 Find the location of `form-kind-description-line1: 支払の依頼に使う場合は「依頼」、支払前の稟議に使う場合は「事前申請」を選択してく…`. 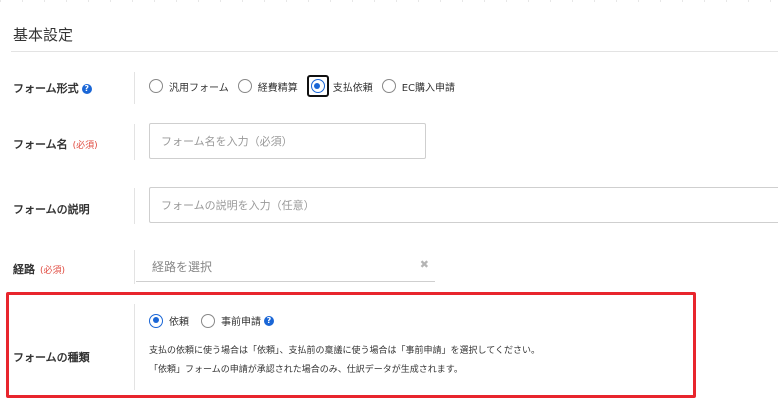

form-kind-description-line1: 支払の依頼に使う場合は「依頼」、支払前の稟議に使う場合は「事前申請」を選択してく… is located at coordinates (344, 351).